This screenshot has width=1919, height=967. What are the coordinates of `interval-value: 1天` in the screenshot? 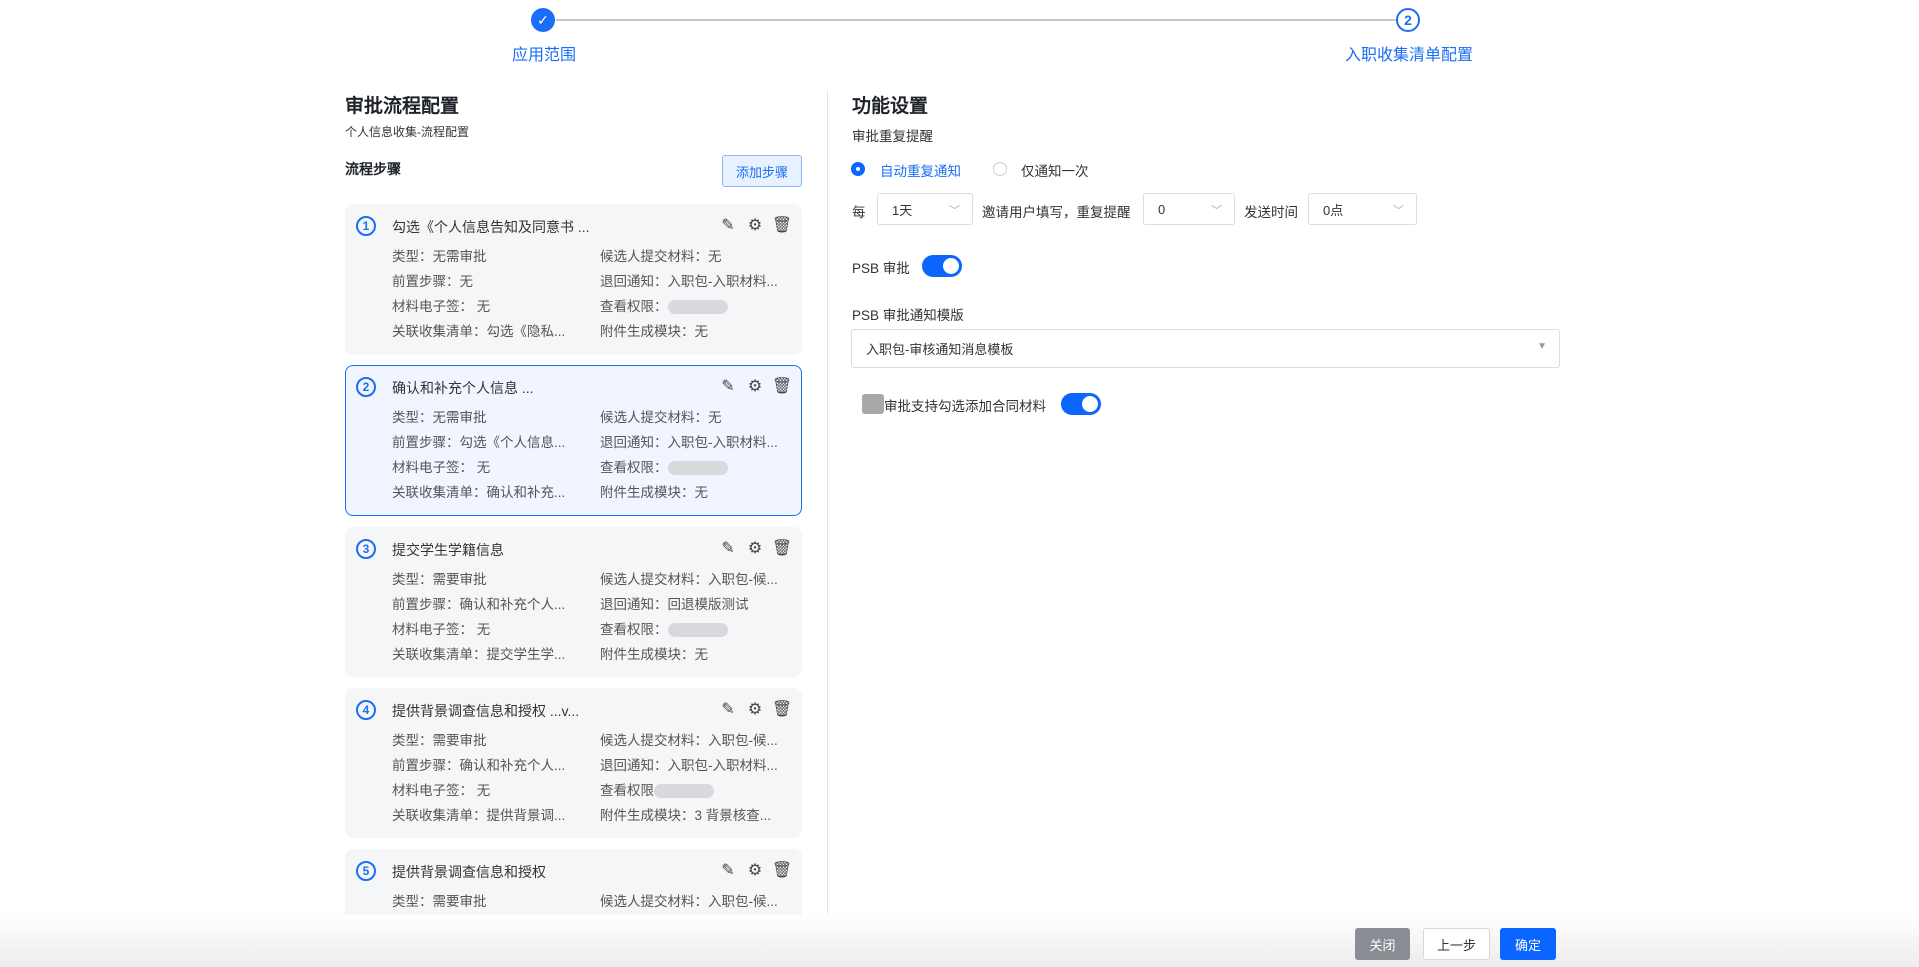 It's located at (902, 210).